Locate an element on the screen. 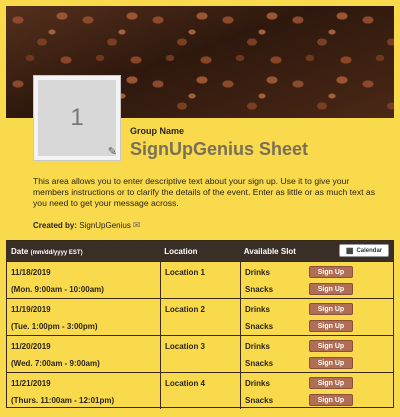 Image resolution: width=400 pixels, height=417 pixels. header-date: Date (mm/dd/yyyy EST) is located at coordinates (83, 251).